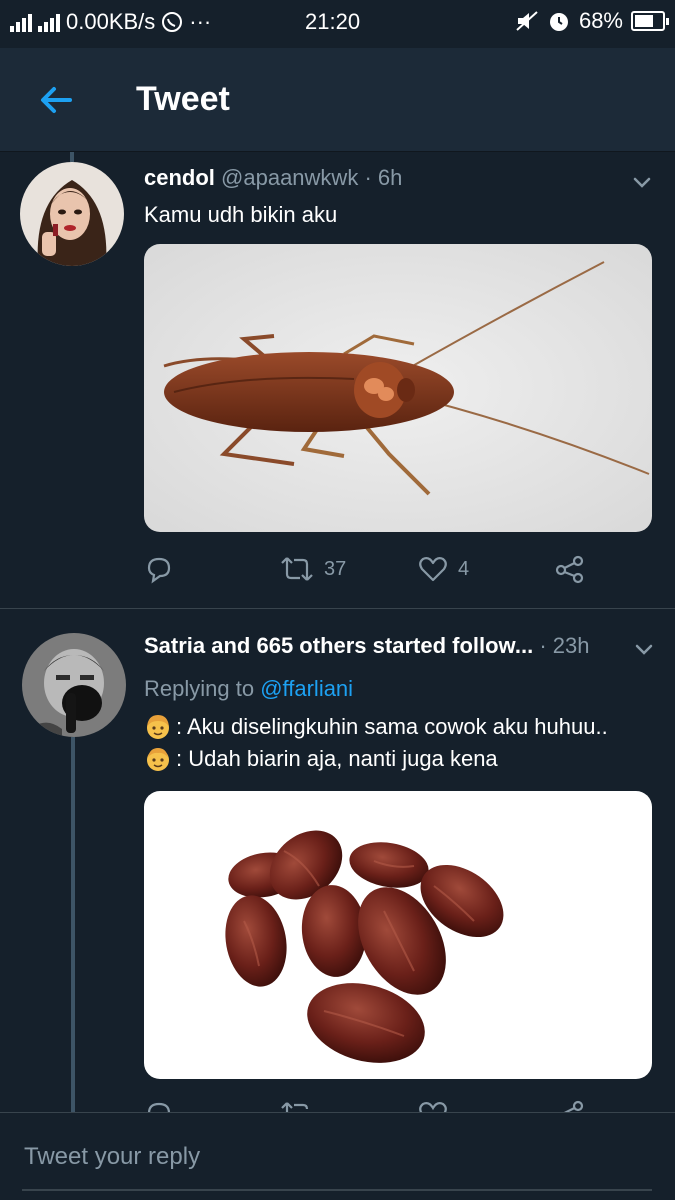 Image resolution: width=675 pixels, height=1200 pixels. I want to click on replying-handle-link: @ffarliani, so click(306, 688).